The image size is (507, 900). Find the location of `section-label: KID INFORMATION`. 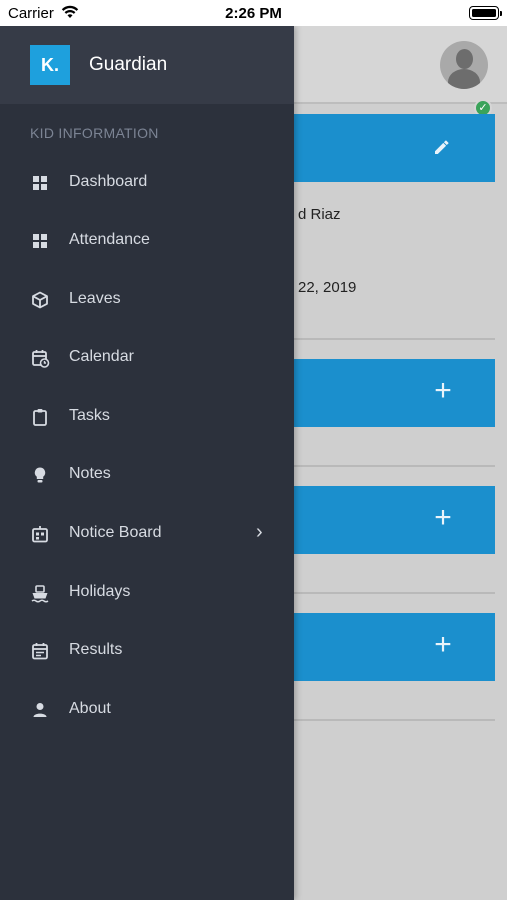

section-label: KID INFORMATION is located at coordinates (94, 133).